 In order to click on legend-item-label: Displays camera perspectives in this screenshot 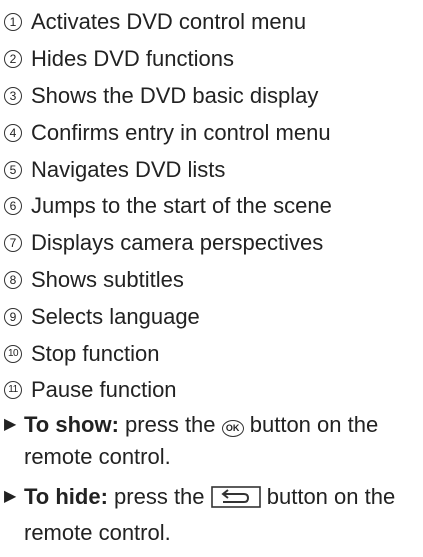, I will do `click(177, 243)`.